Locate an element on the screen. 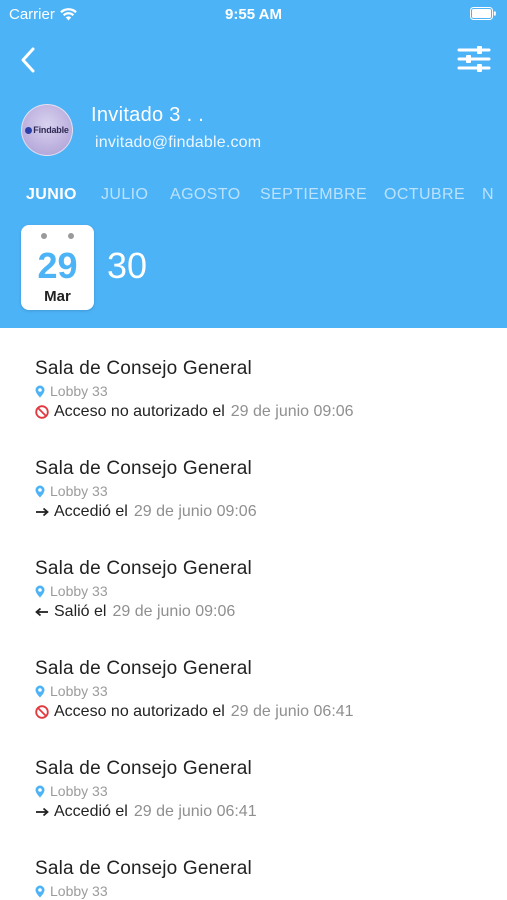 This screenshot has height=900, width=507. next-day: 30 is located at coordinates (127, 266).